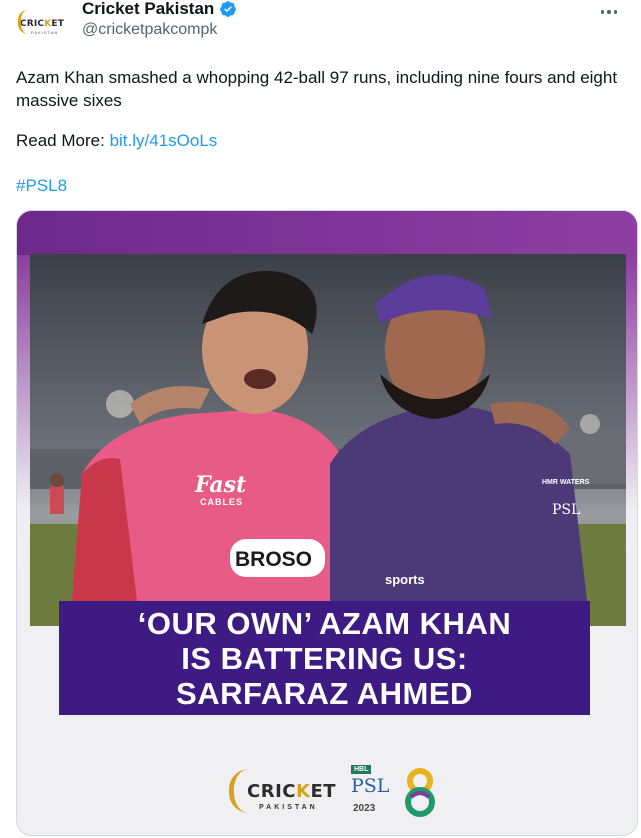 This screenshot has width=641, height=838. I want to click on shirt-brand-text: Fast, so click(221, 485).